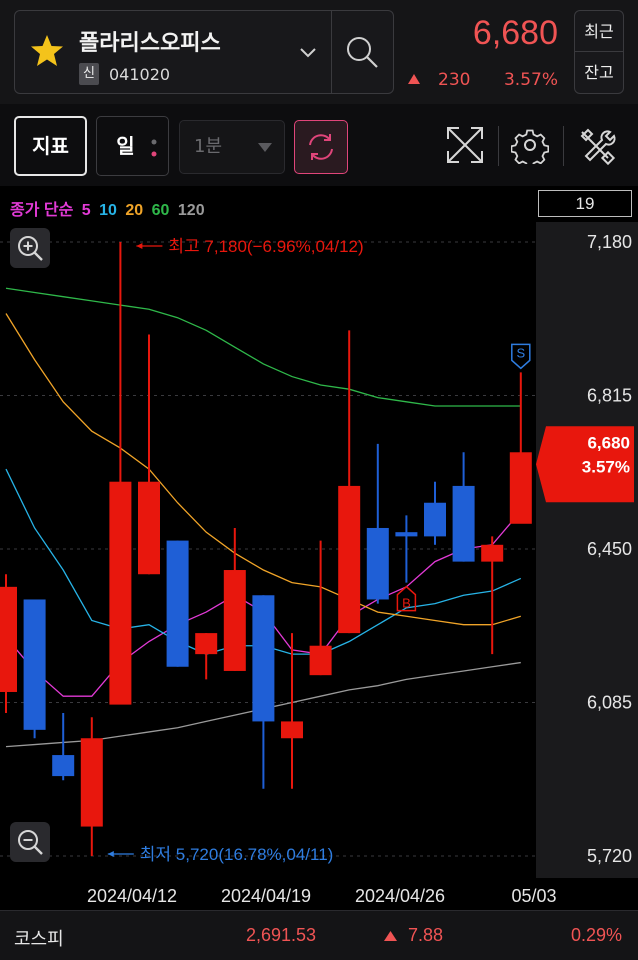 Image resolution: width=638 pixels, height=960 pixels. What do you see at coordinates (134, 210) in the screenshot?
I see `legend-ma-20: 20` at bounding box center [134, 210].